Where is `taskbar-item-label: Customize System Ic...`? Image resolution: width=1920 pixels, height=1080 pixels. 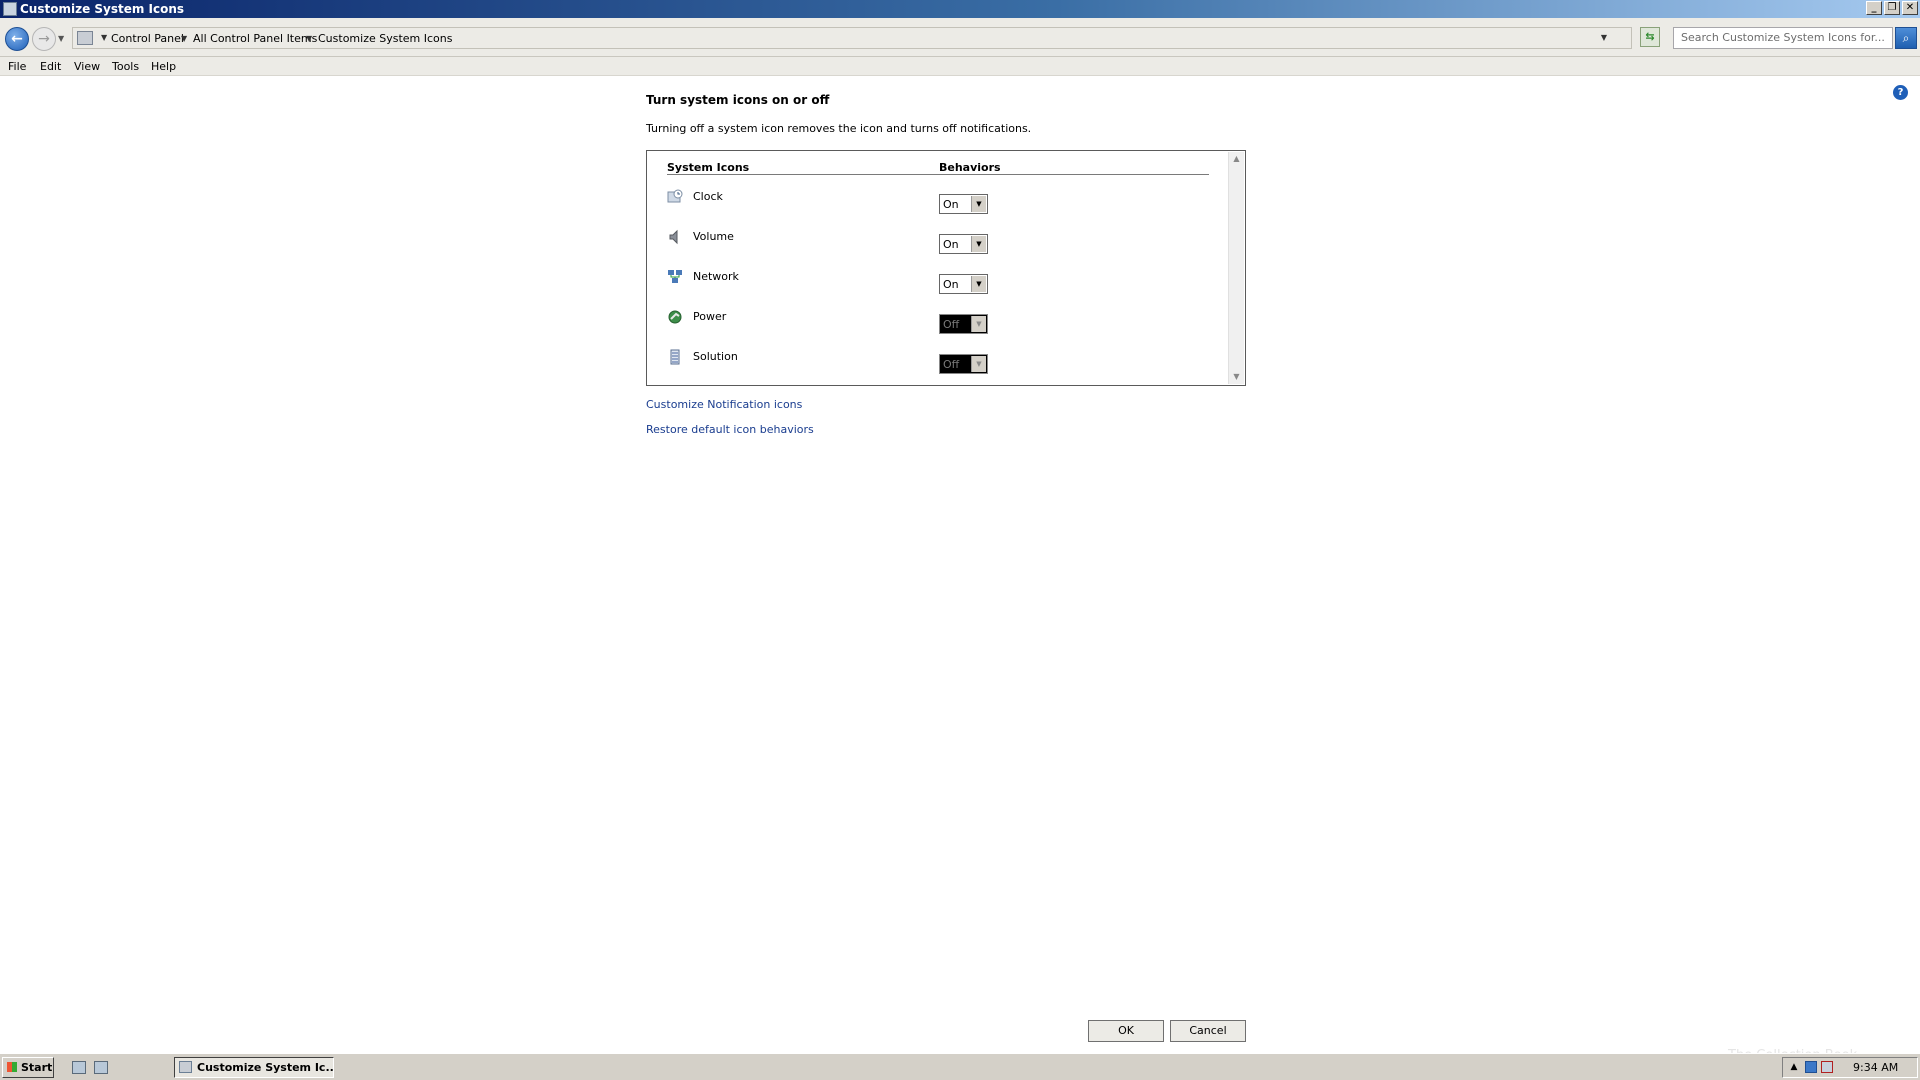
taskbar-item-label: Customize System Ic... is located at coordinates (265, 1067).